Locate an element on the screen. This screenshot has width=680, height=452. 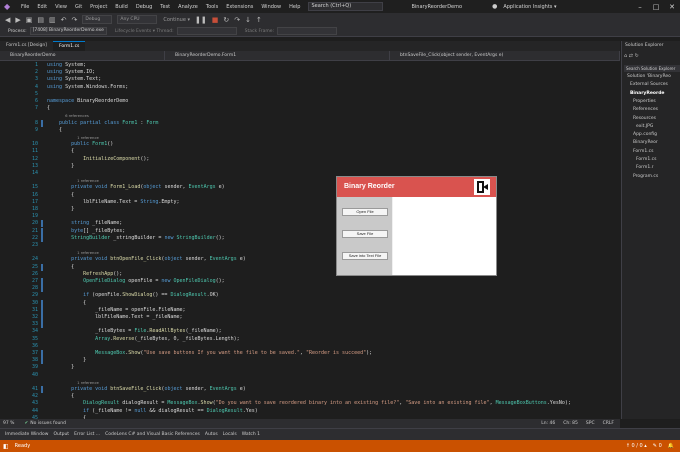
code-line: 6 references is located at coordinates (307, 115).